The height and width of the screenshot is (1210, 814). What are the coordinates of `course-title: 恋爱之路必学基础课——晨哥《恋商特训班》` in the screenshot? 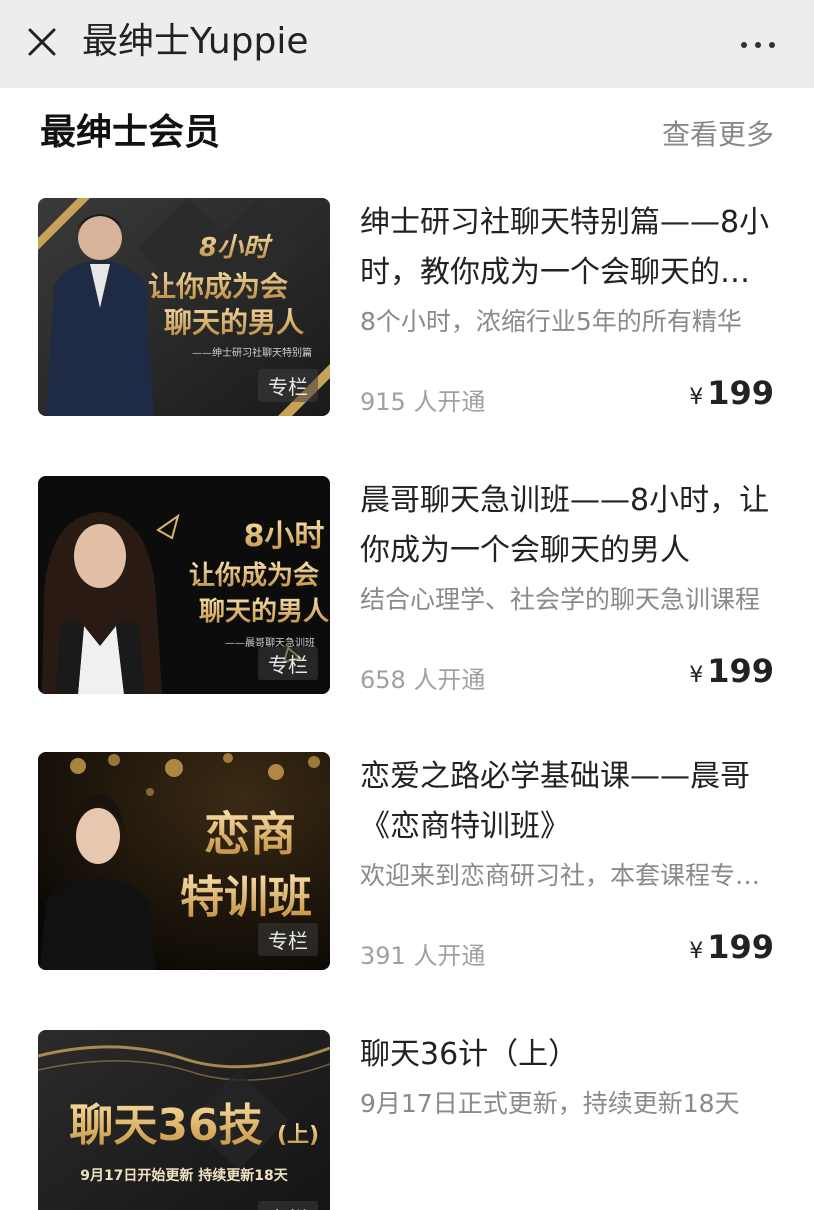 It's located at (555, 801).